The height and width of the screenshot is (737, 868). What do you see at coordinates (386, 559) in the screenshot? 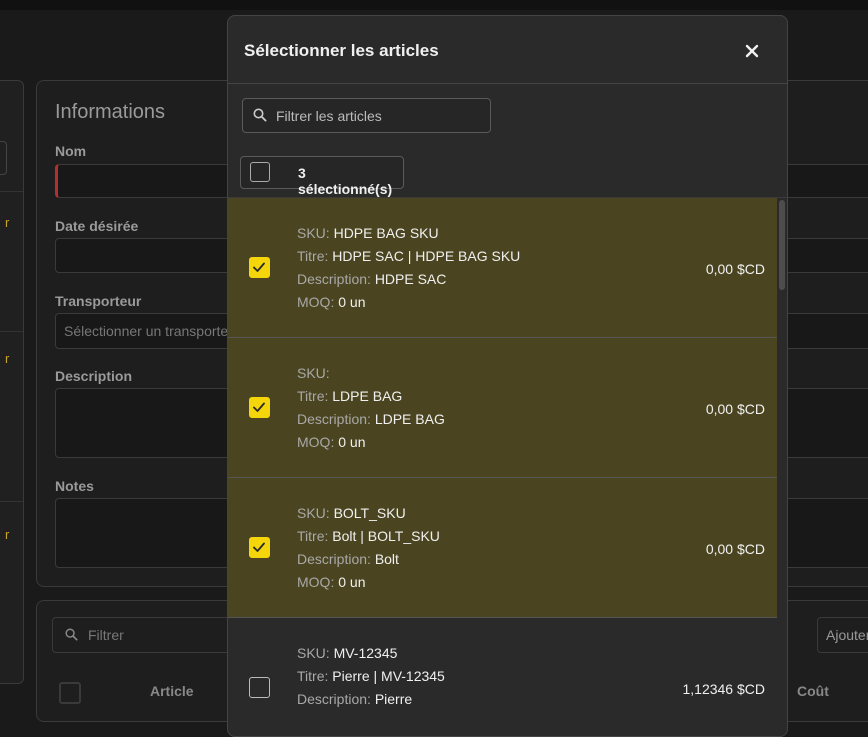
I see `description-value: Bolt` at bounding box center [386, 559].